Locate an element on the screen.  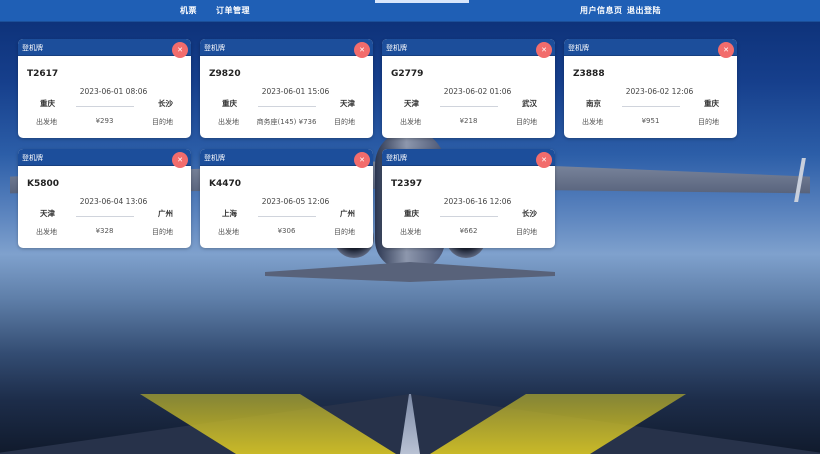
destination-city: 天津 is located at coordinates (347, 103).